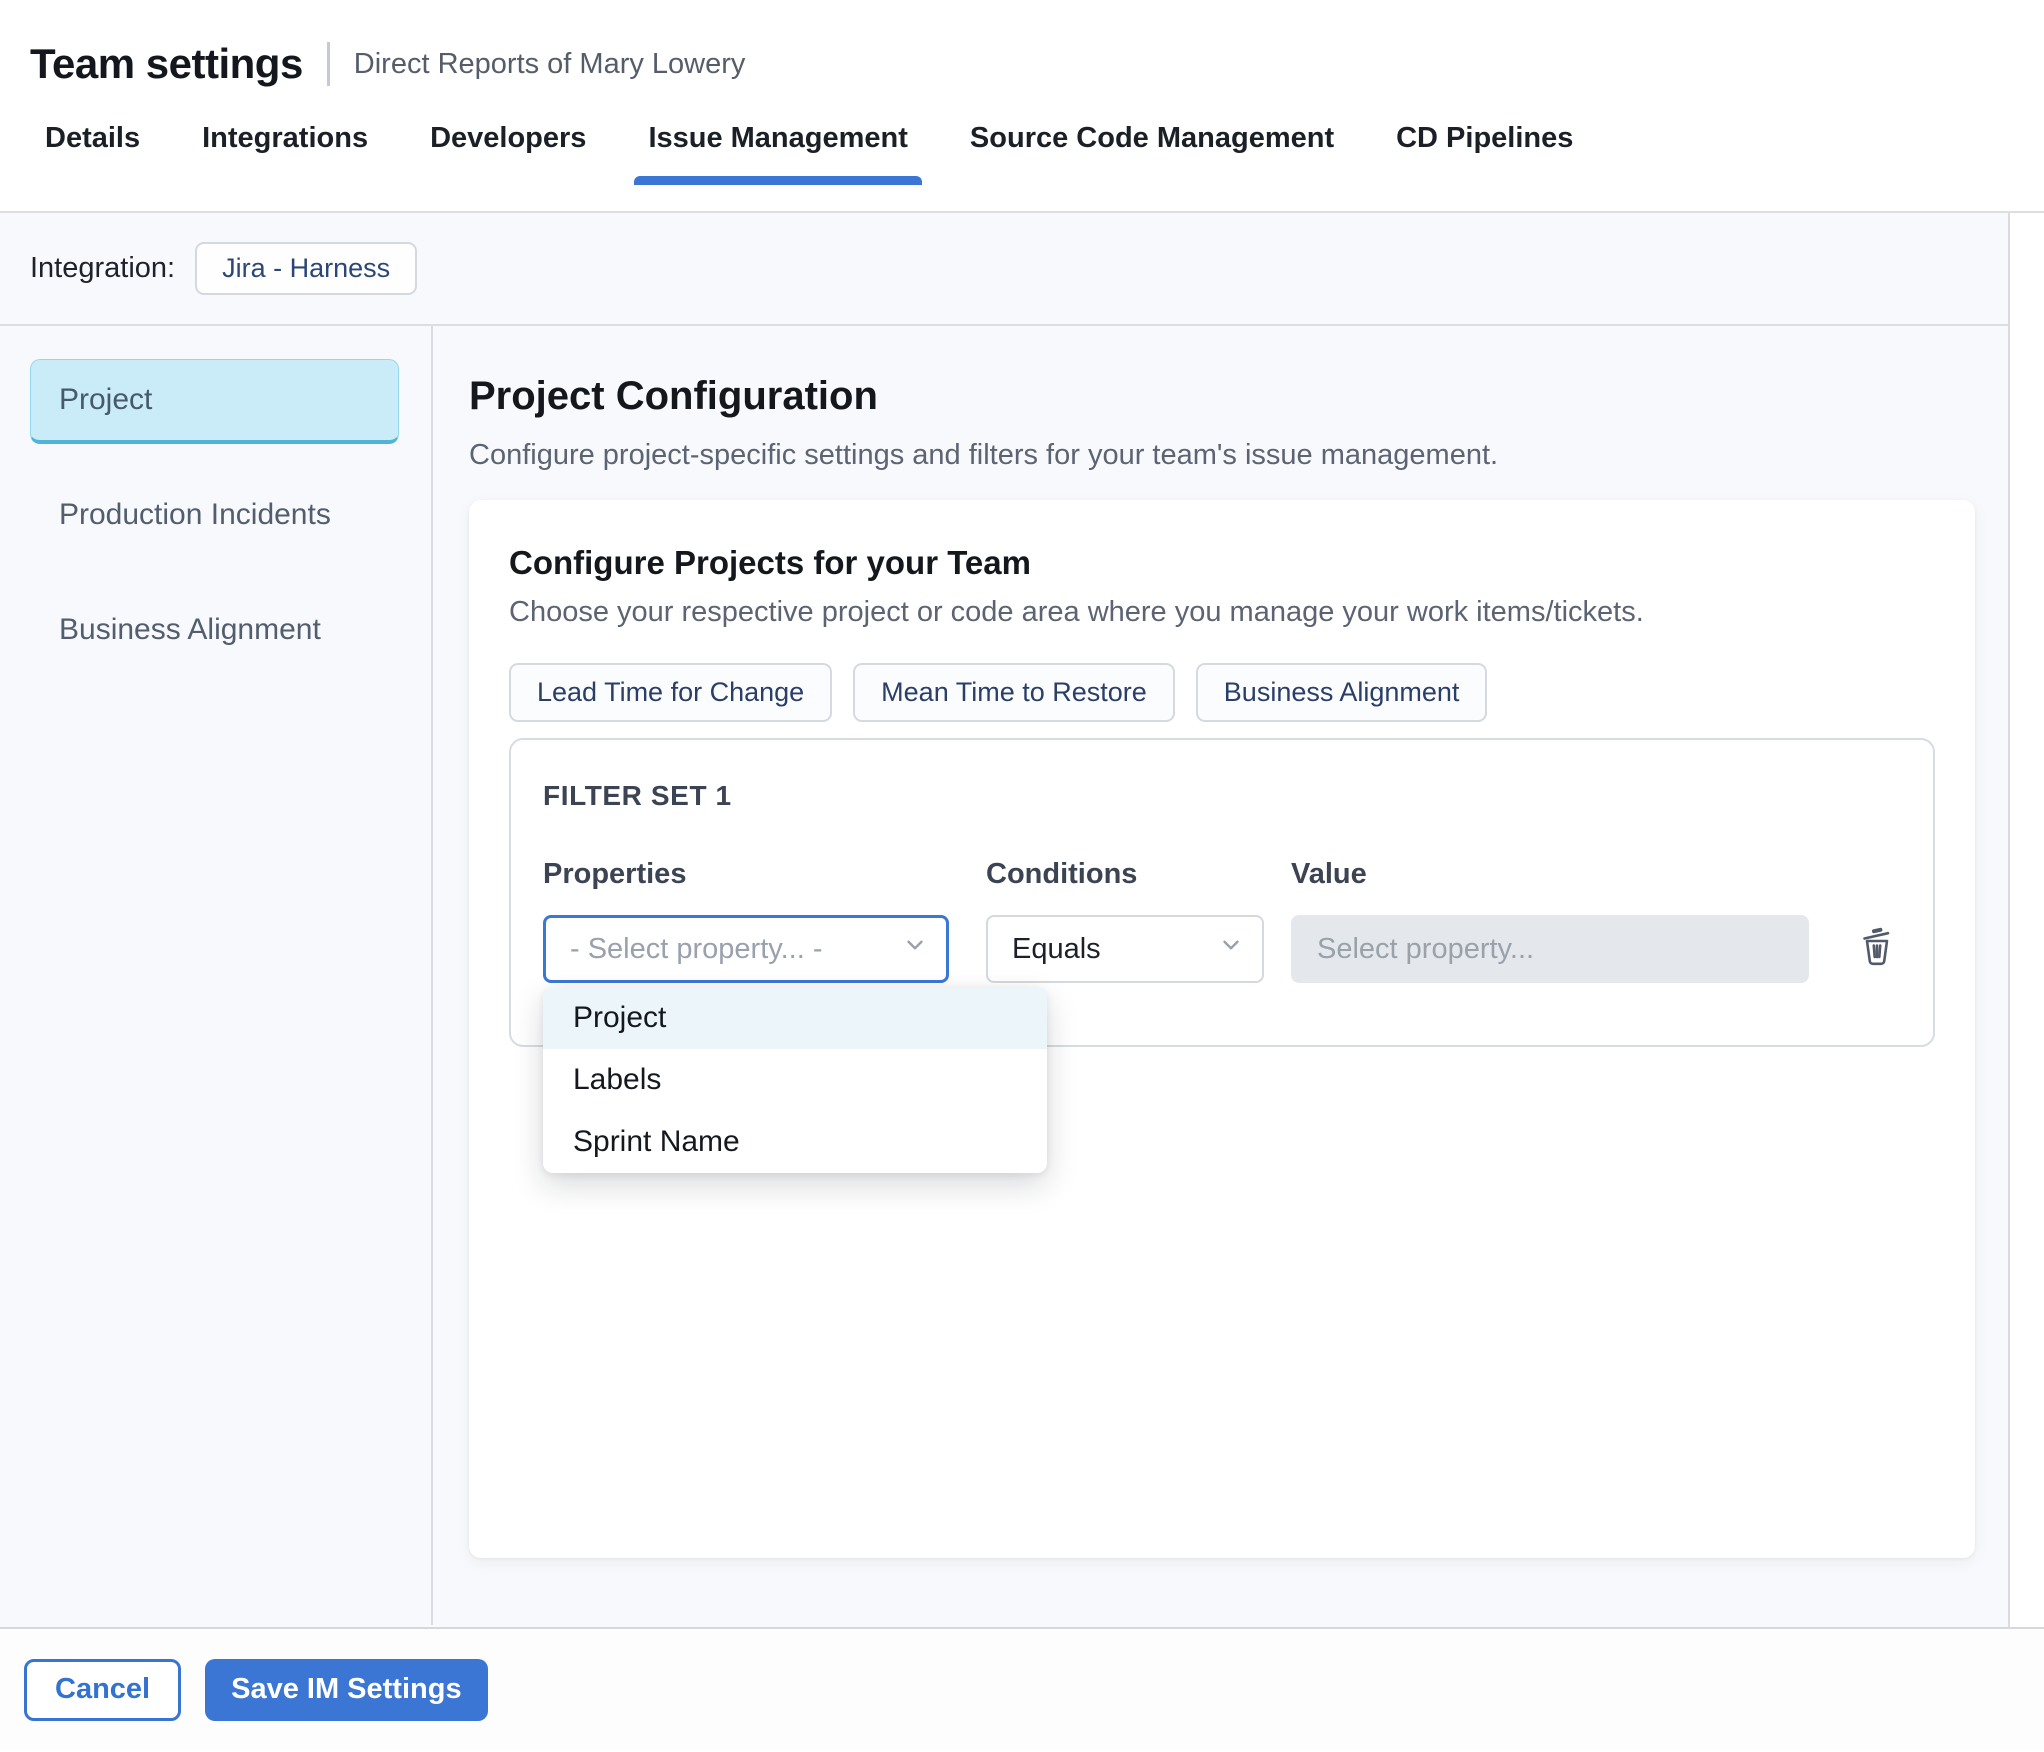  I want to click on dropdown-option-sprint-name: Sprint Name, so click(795, 1142).